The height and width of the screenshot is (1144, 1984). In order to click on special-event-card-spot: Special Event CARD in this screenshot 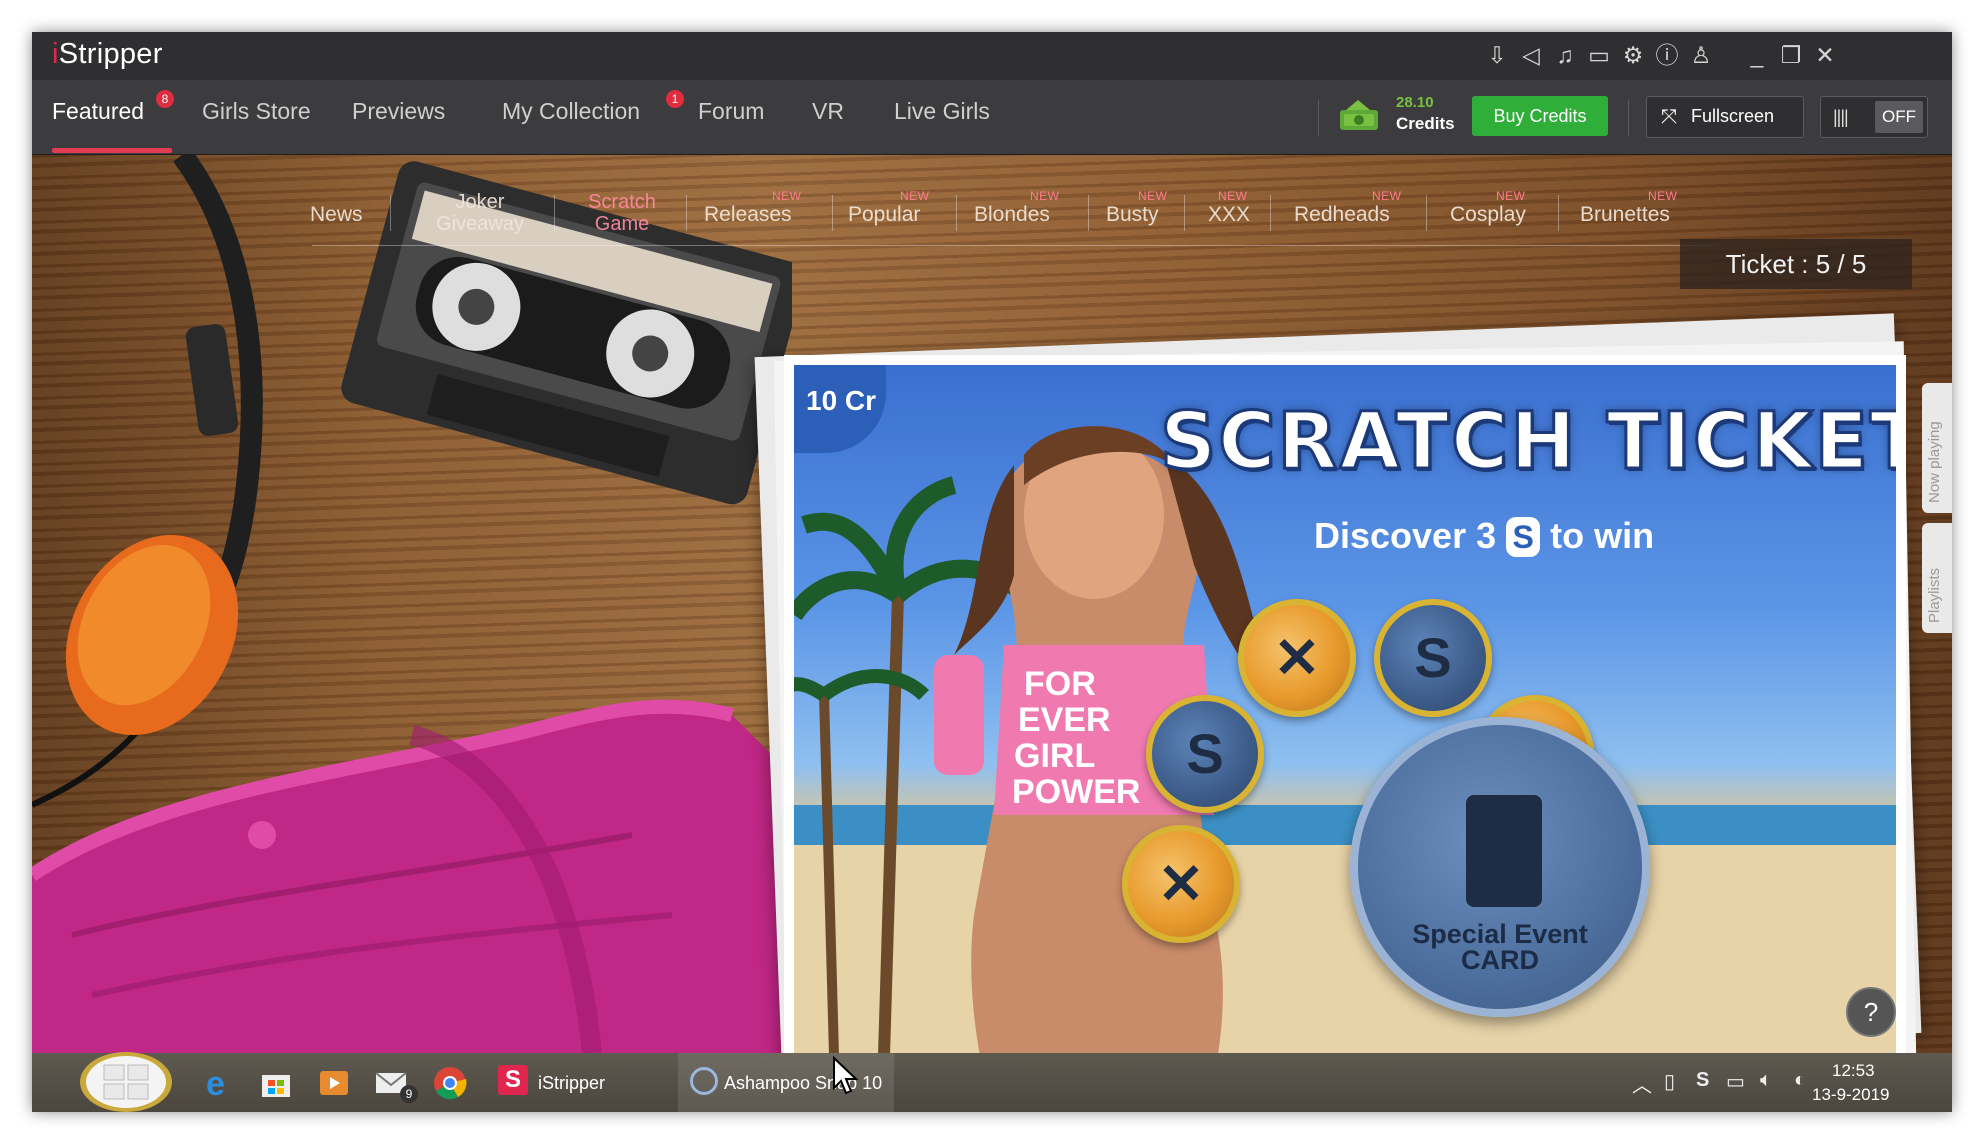, I will do `click(1500, 867)`.